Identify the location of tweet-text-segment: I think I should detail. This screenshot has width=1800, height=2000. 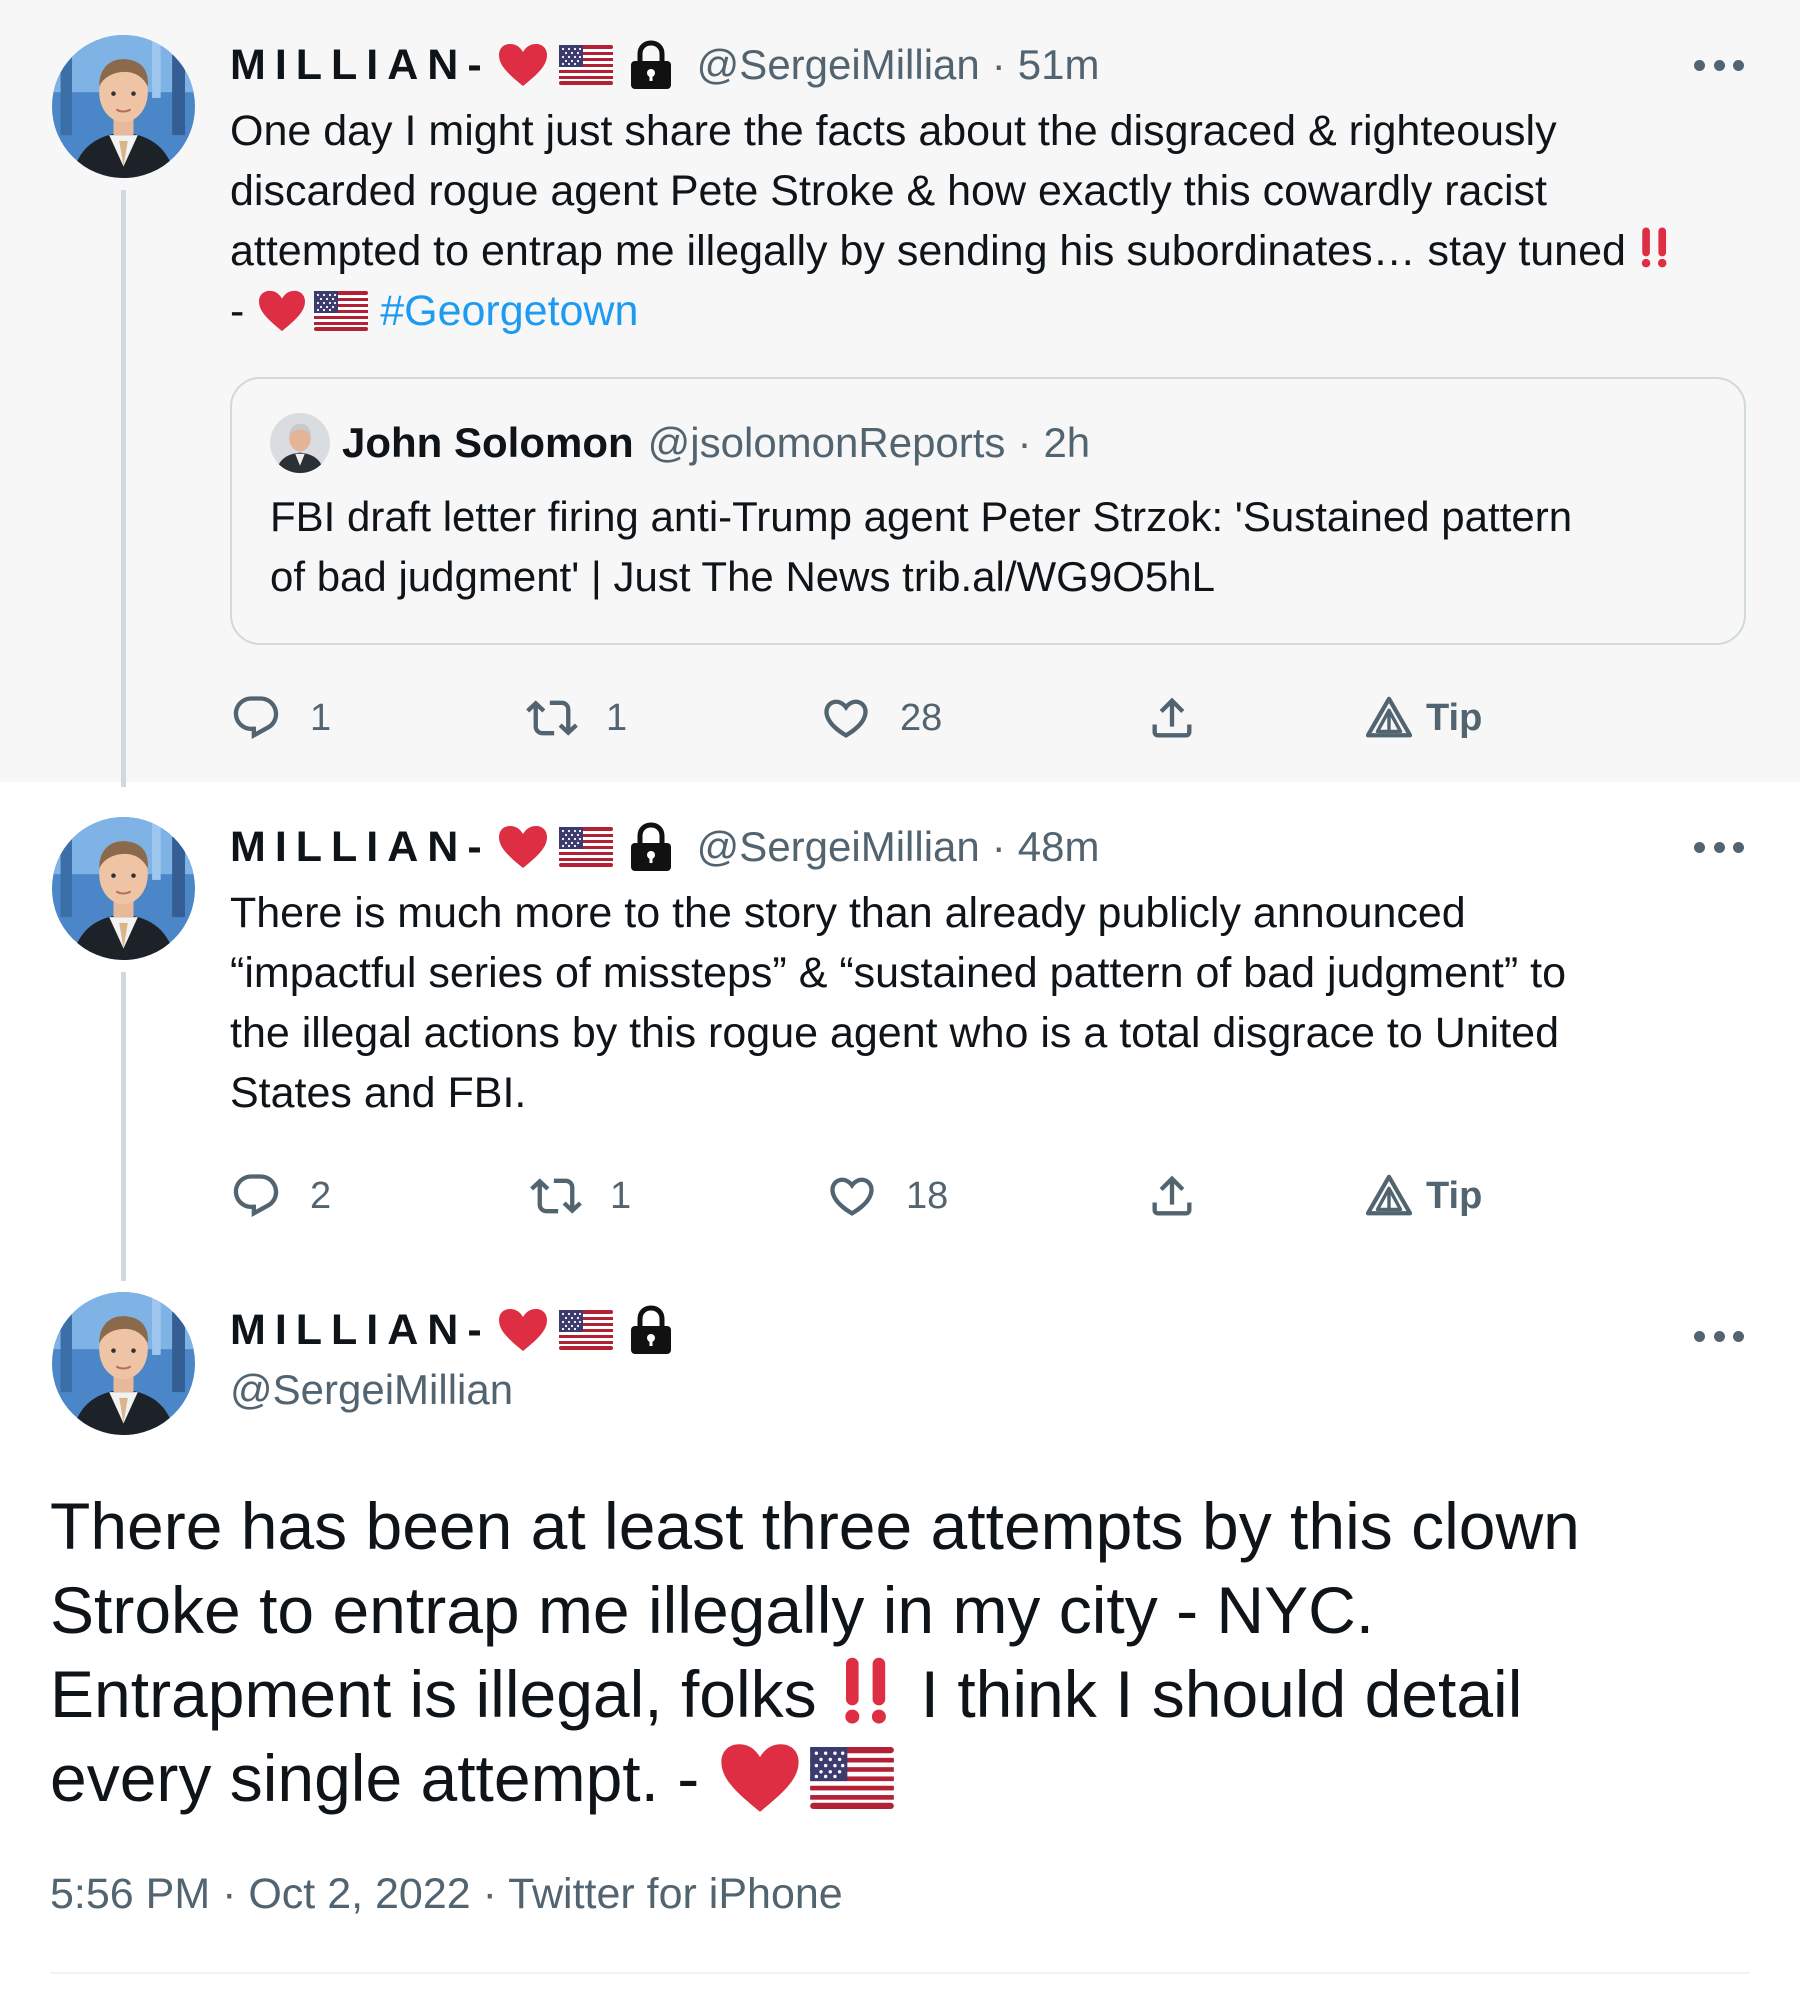
(1221, 1694).